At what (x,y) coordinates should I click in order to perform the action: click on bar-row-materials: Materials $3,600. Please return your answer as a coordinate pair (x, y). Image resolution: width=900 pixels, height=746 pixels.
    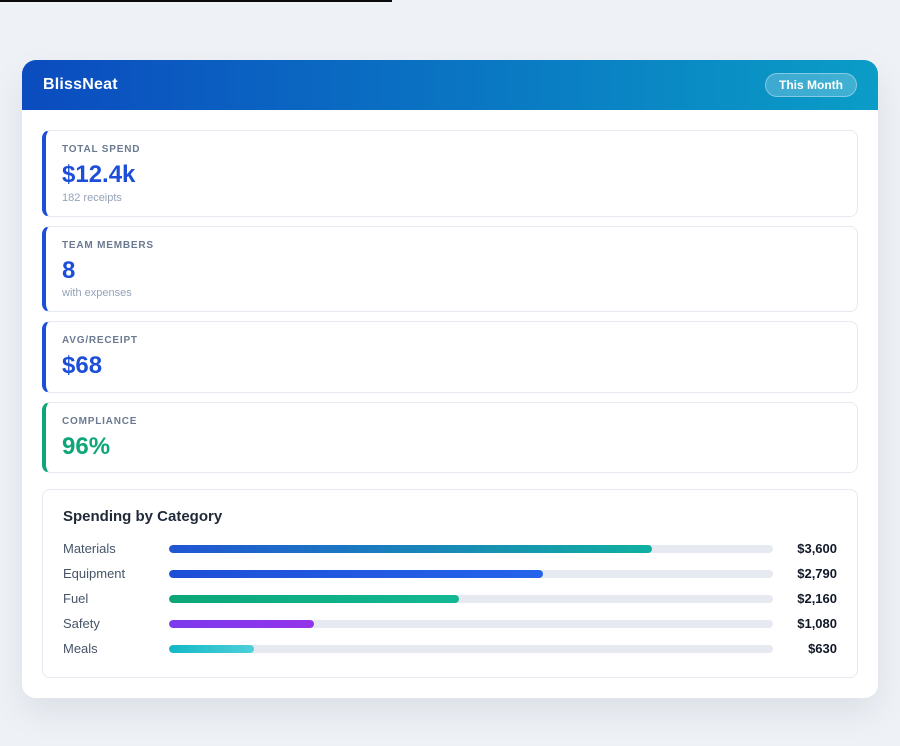
    Looking at the image, I should click on (450, 548).